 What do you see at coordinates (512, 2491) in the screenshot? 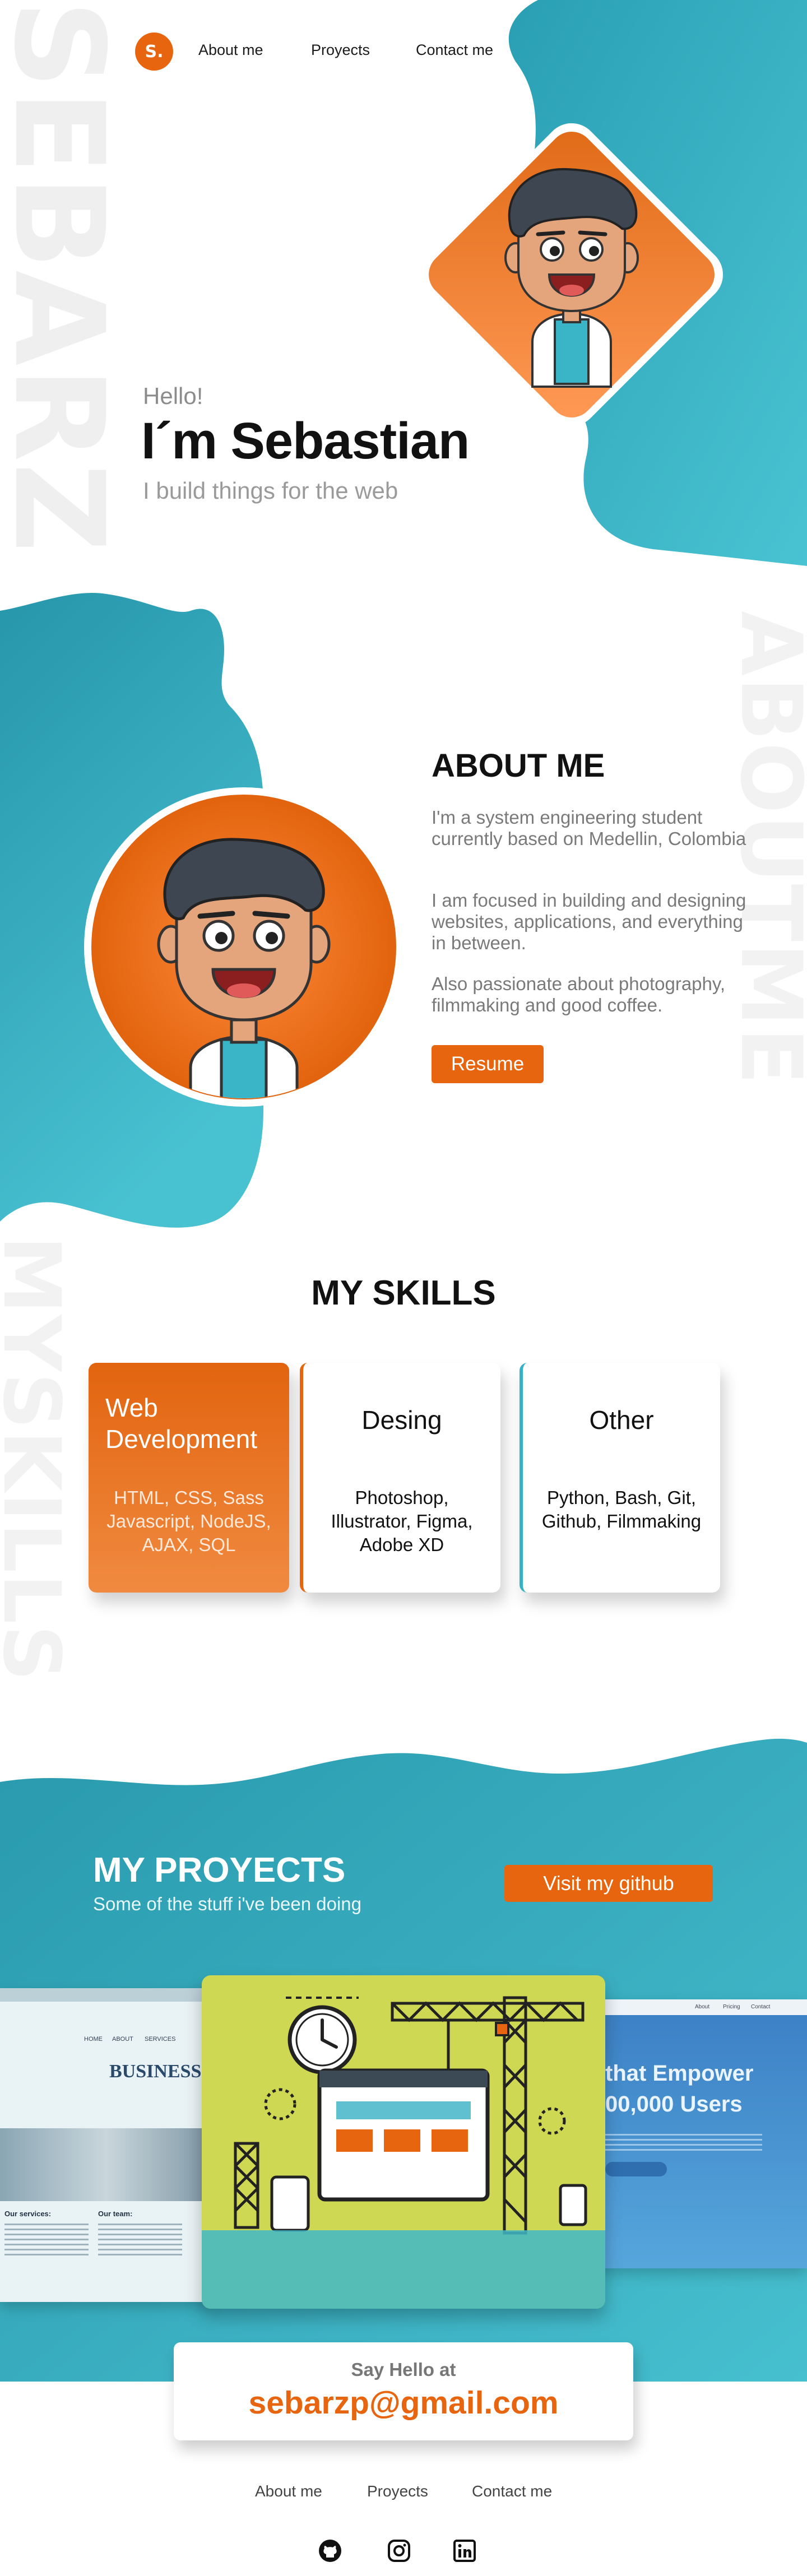
I see `footer-contact: Contact me` at bounding box center [512, 2491].